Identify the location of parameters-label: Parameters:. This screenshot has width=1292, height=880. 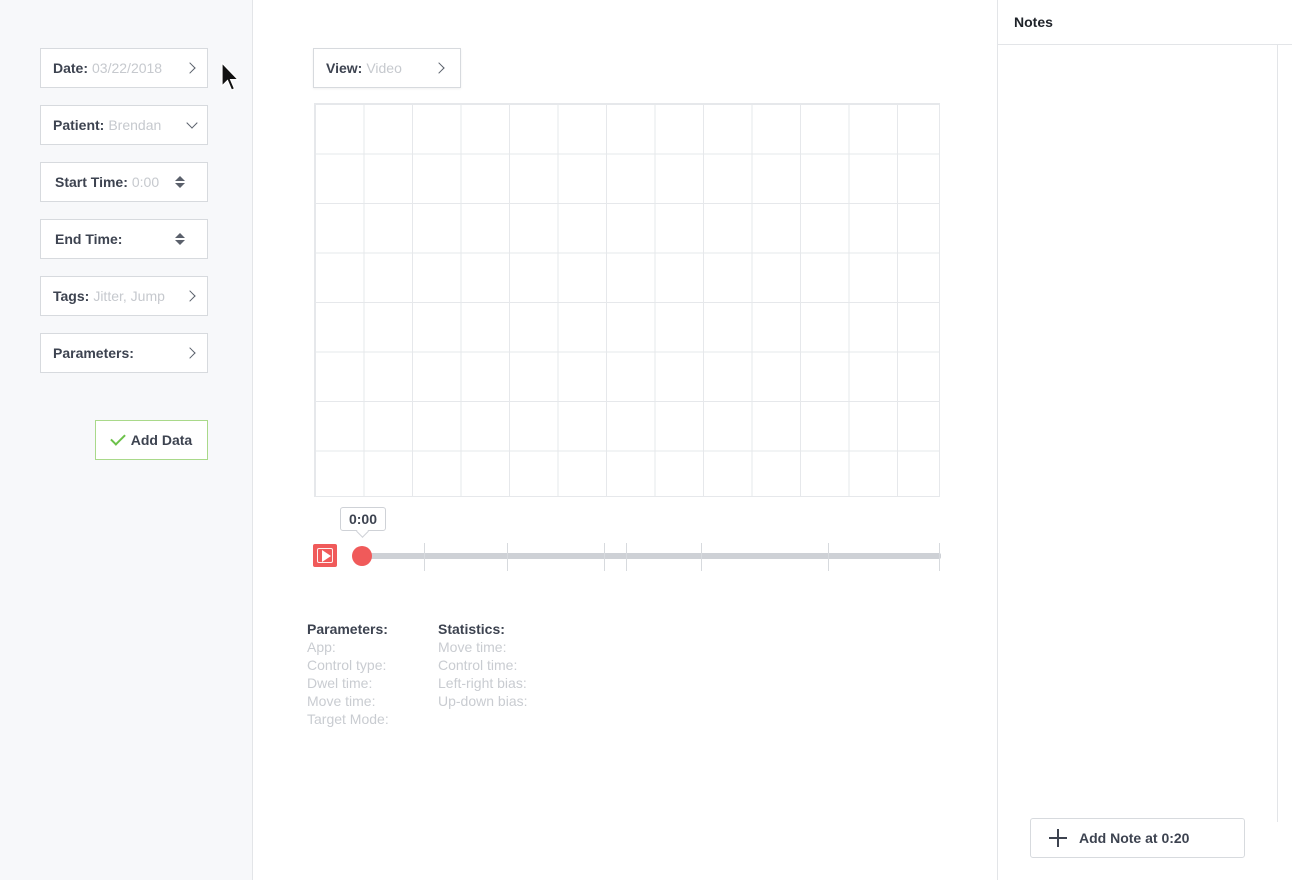
(93, 353).